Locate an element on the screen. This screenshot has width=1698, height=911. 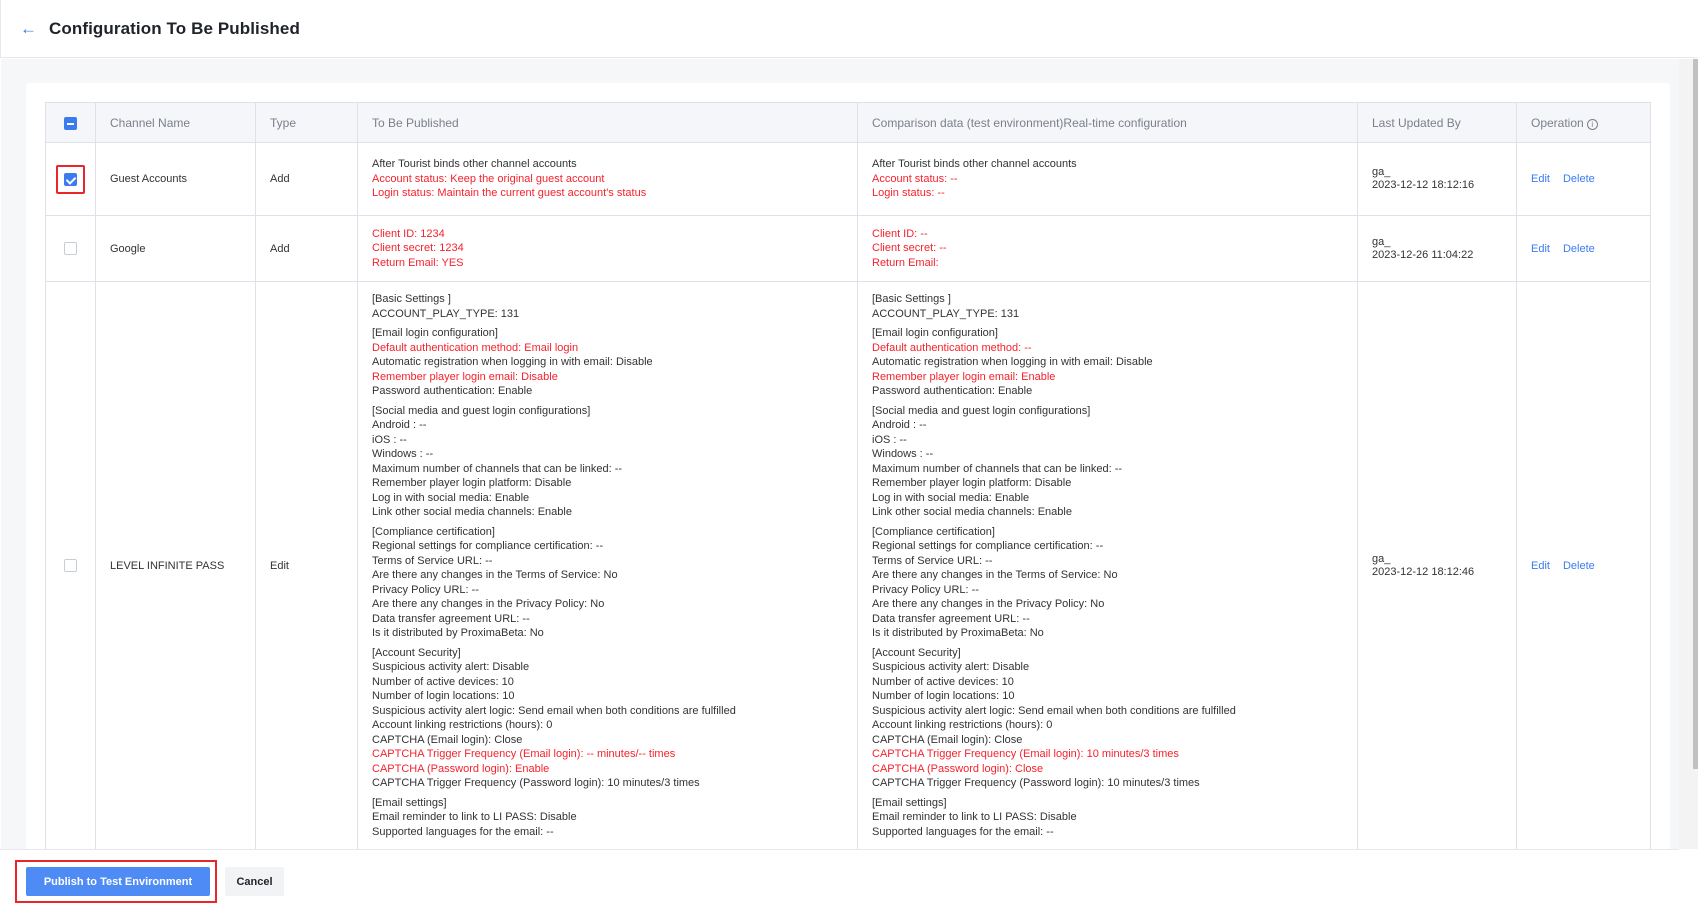
config-line-changed: Login status: -- is located at coordinates (908, 193).